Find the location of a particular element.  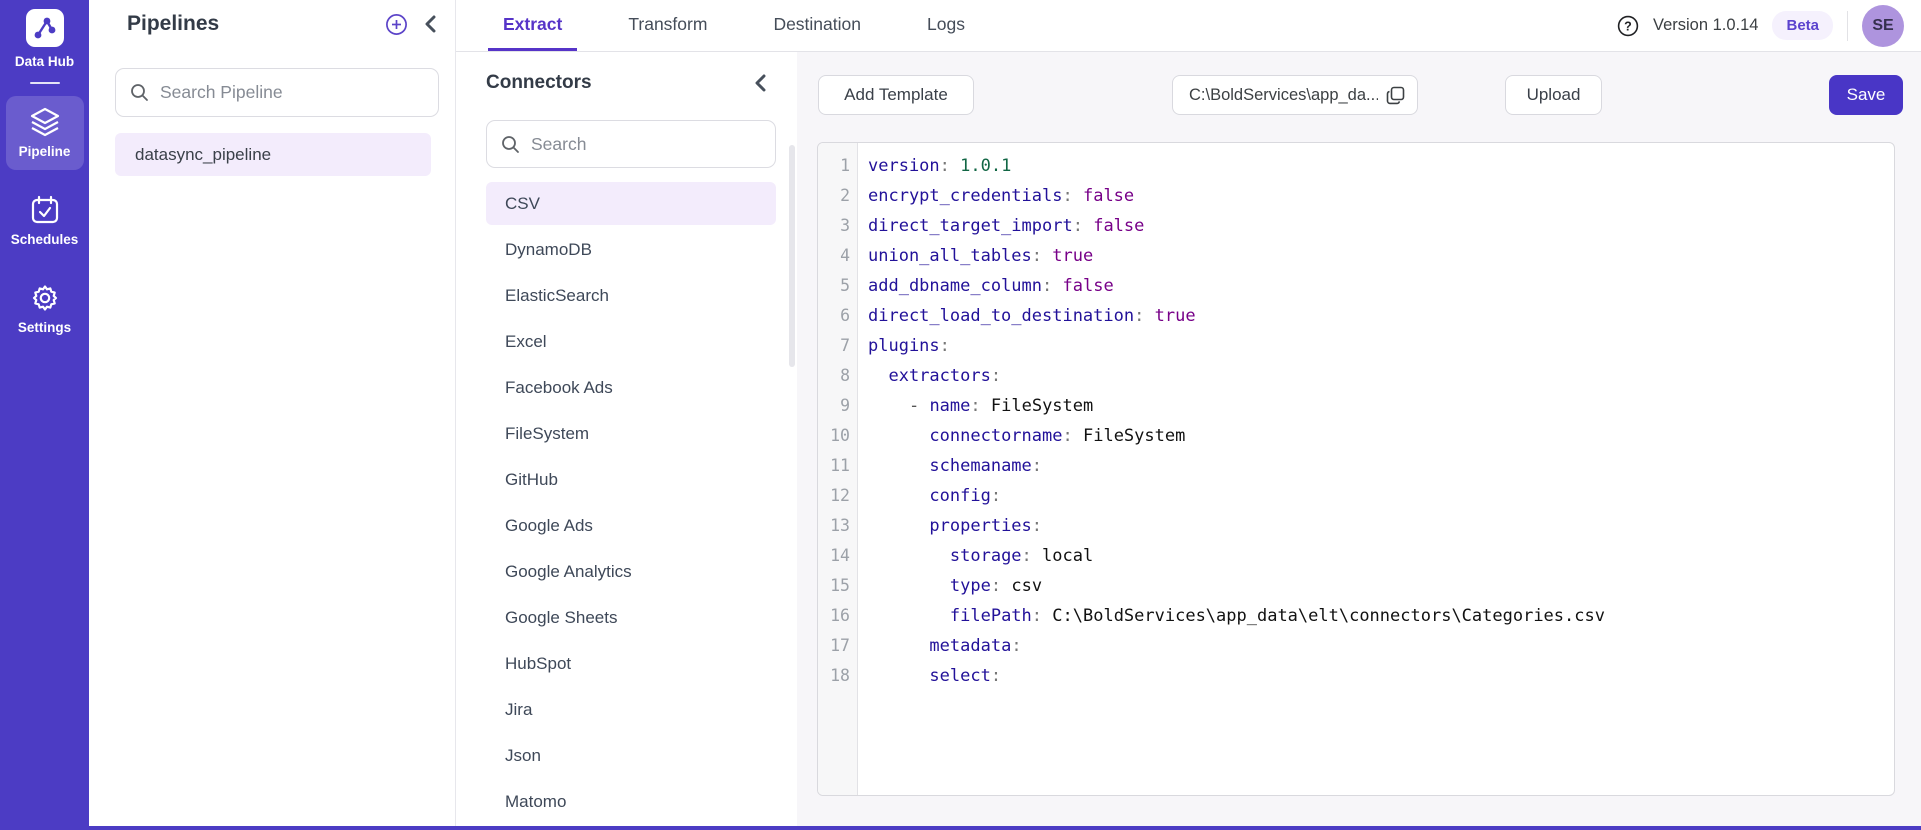

tab-transform: Transform is located at coordinates (667, 25).